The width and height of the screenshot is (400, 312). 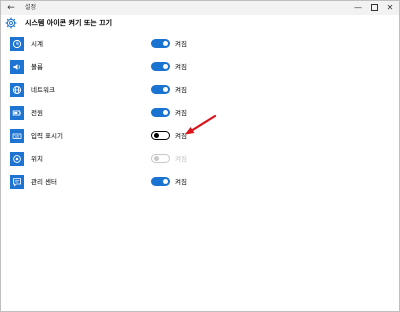 What do you see at coordinates (200, 90) in the screenshot?
I see `row-network: 네트워크 켜짐` at bounding box center [200, 90].